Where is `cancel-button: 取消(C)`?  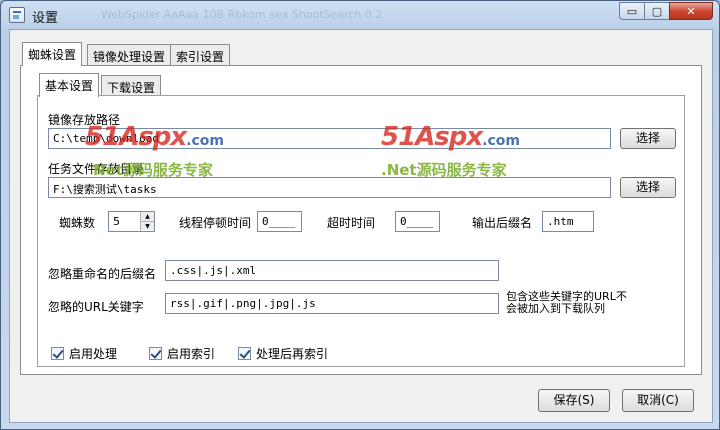 cancel-button: 取消(C) is located at coordinates (658, 400).